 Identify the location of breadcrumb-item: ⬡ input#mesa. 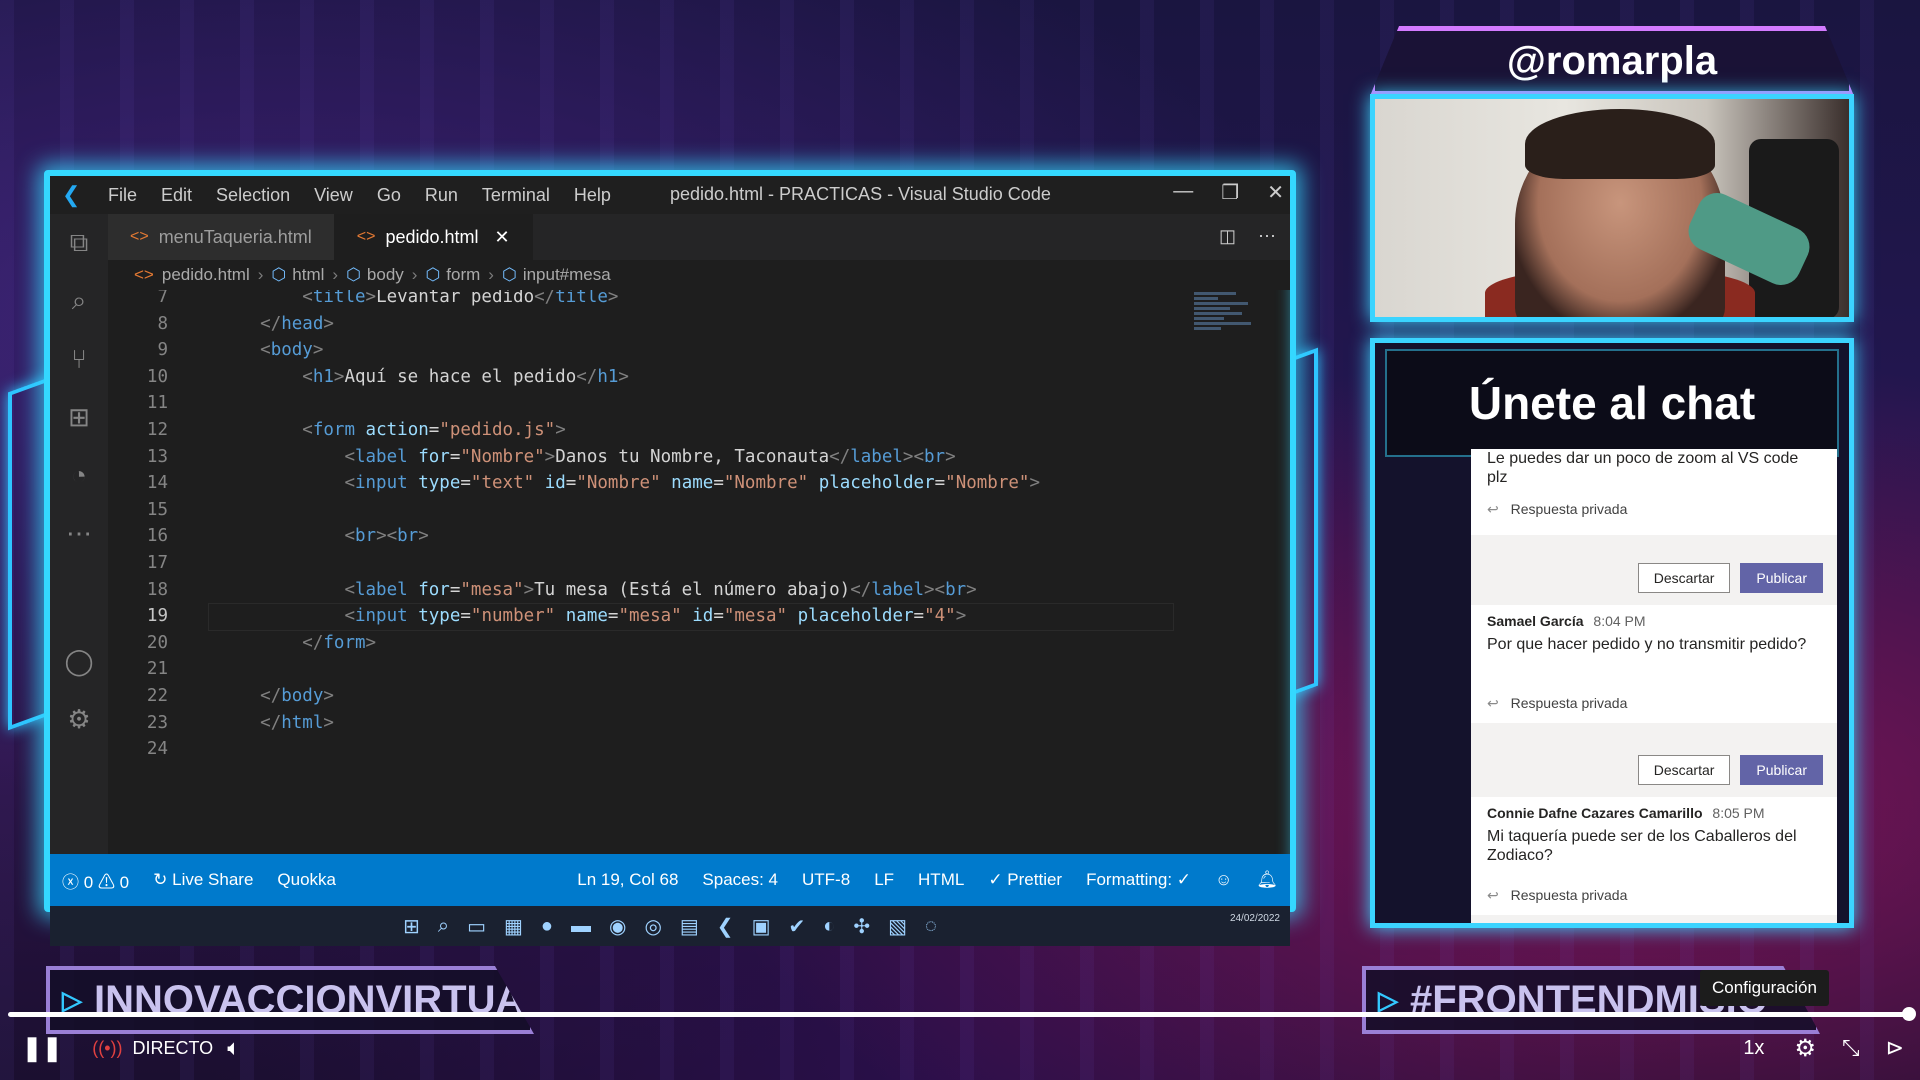
(556, 275).